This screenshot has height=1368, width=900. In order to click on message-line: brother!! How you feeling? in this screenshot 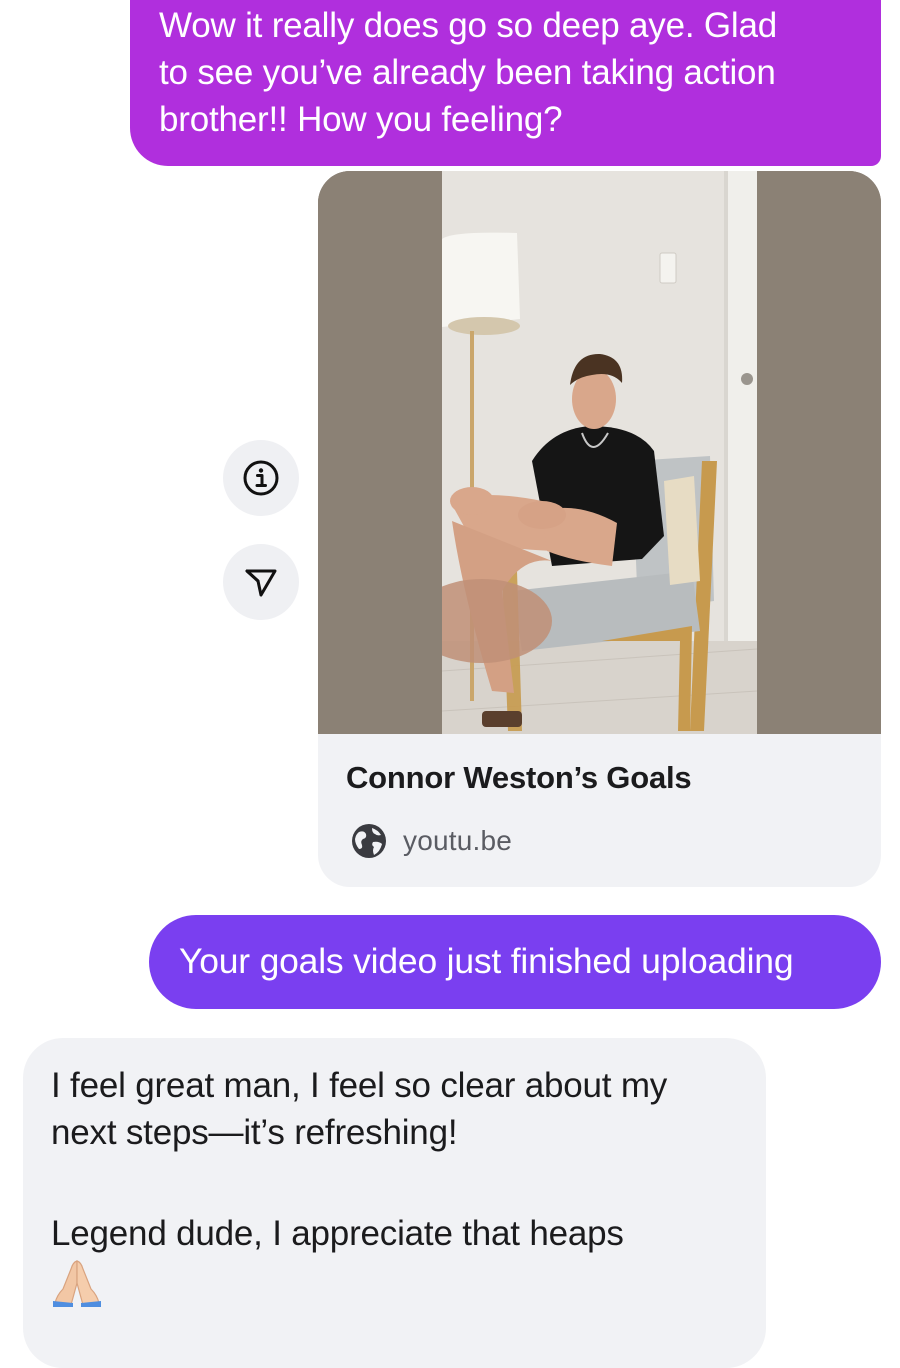, I will do `click(361, 119)`.